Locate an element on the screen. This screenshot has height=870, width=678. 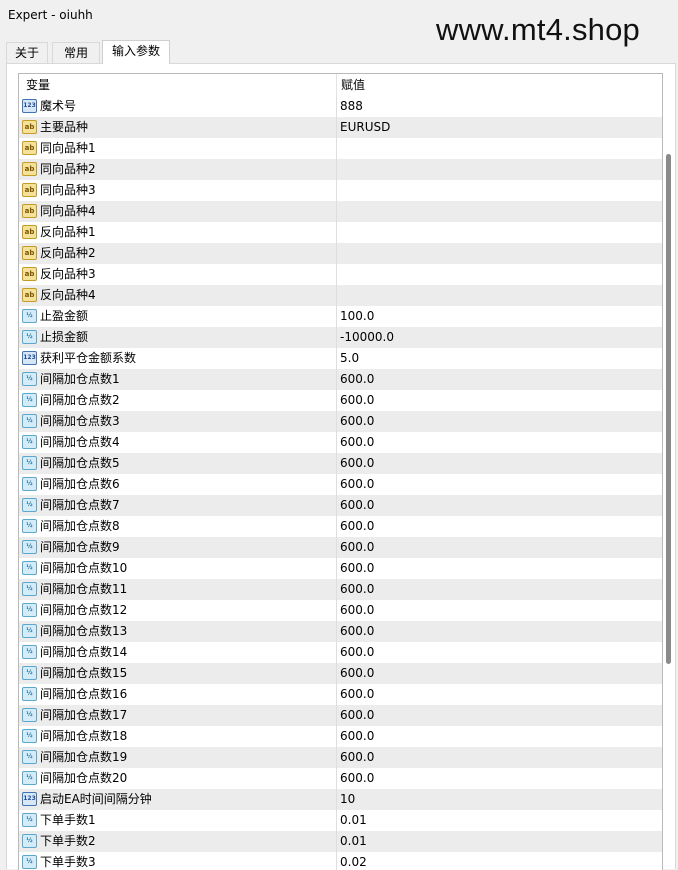
table-row: ½ 间隔加仓点数1 600.0 is located at coordinates (340, 379).